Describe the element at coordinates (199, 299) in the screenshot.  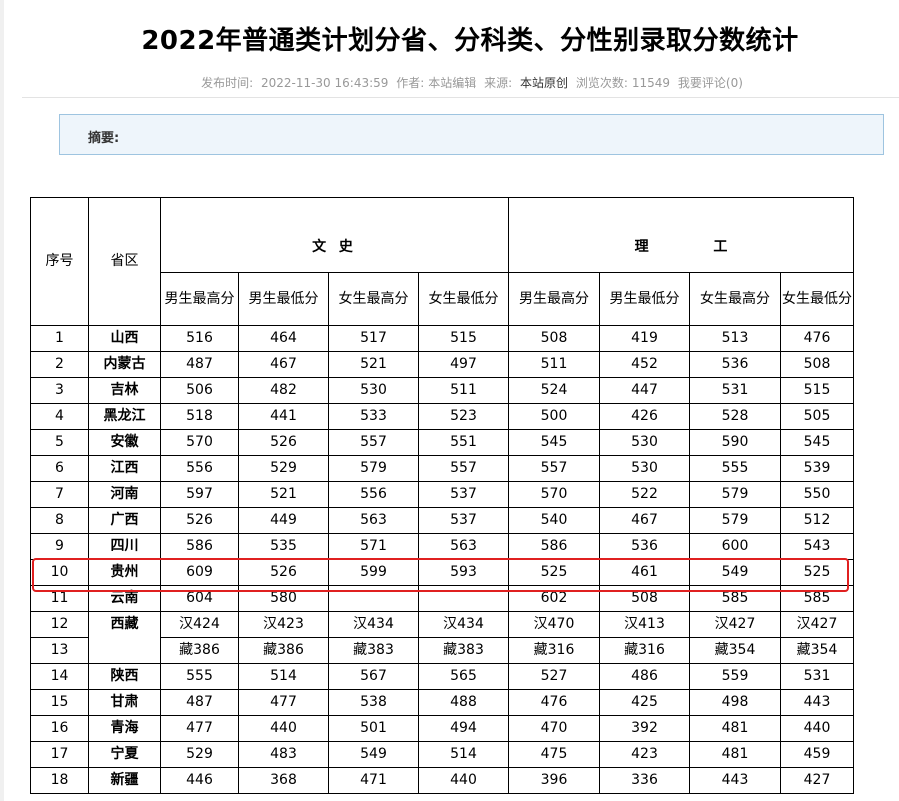
I see `header-wenshi-male-max: 男生最高分` at that location.